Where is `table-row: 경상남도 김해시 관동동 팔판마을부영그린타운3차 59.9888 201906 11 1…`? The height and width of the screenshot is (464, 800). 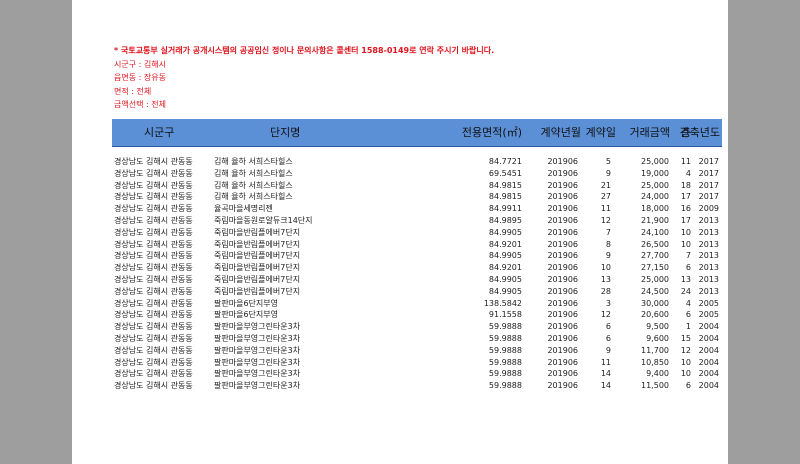 table-row: 경상남도 김해시 관동동 팔판마을부영그린타운3차 59.9888 201906 11 1… is located at coordinates (417, 363).